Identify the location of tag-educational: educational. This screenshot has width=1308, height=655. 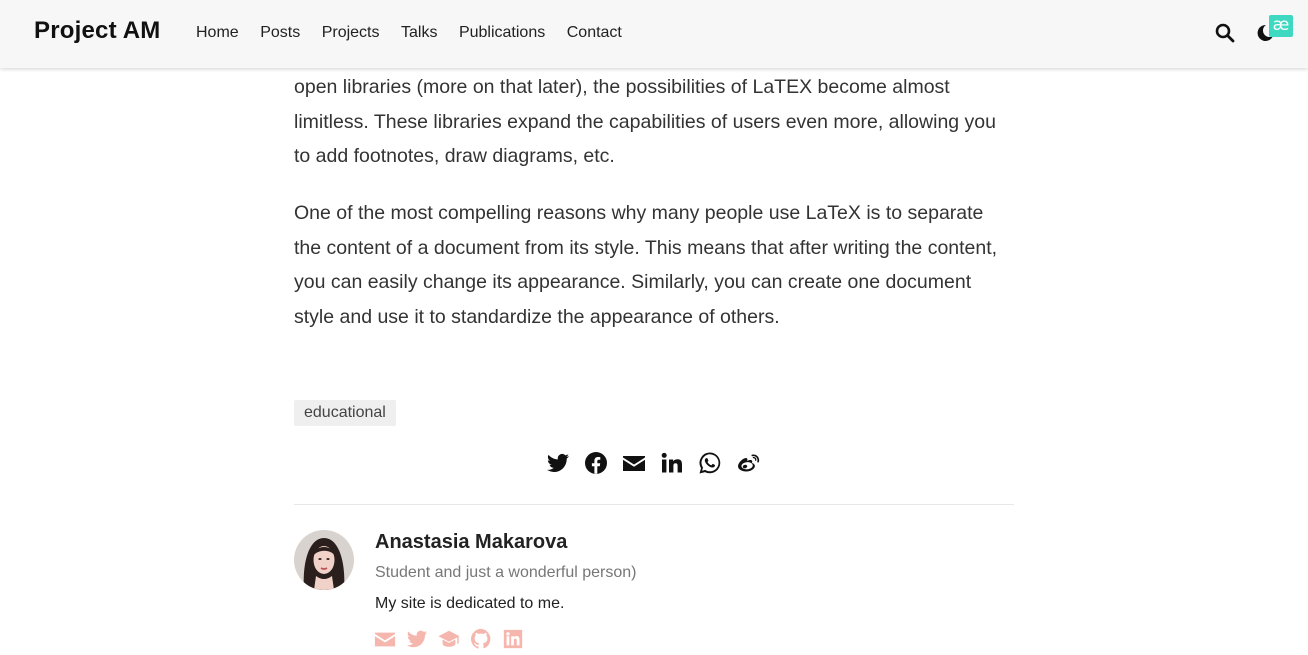
(345, 413).